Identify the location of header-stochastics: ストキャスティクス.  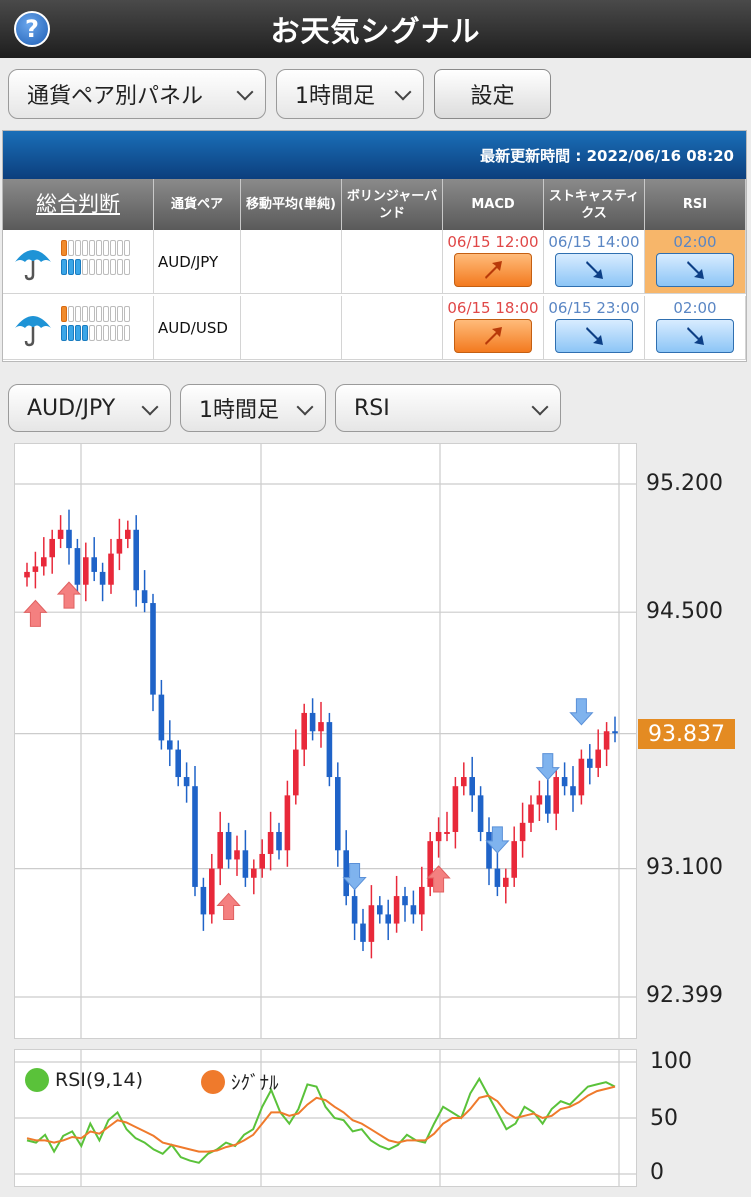
(594, 204).